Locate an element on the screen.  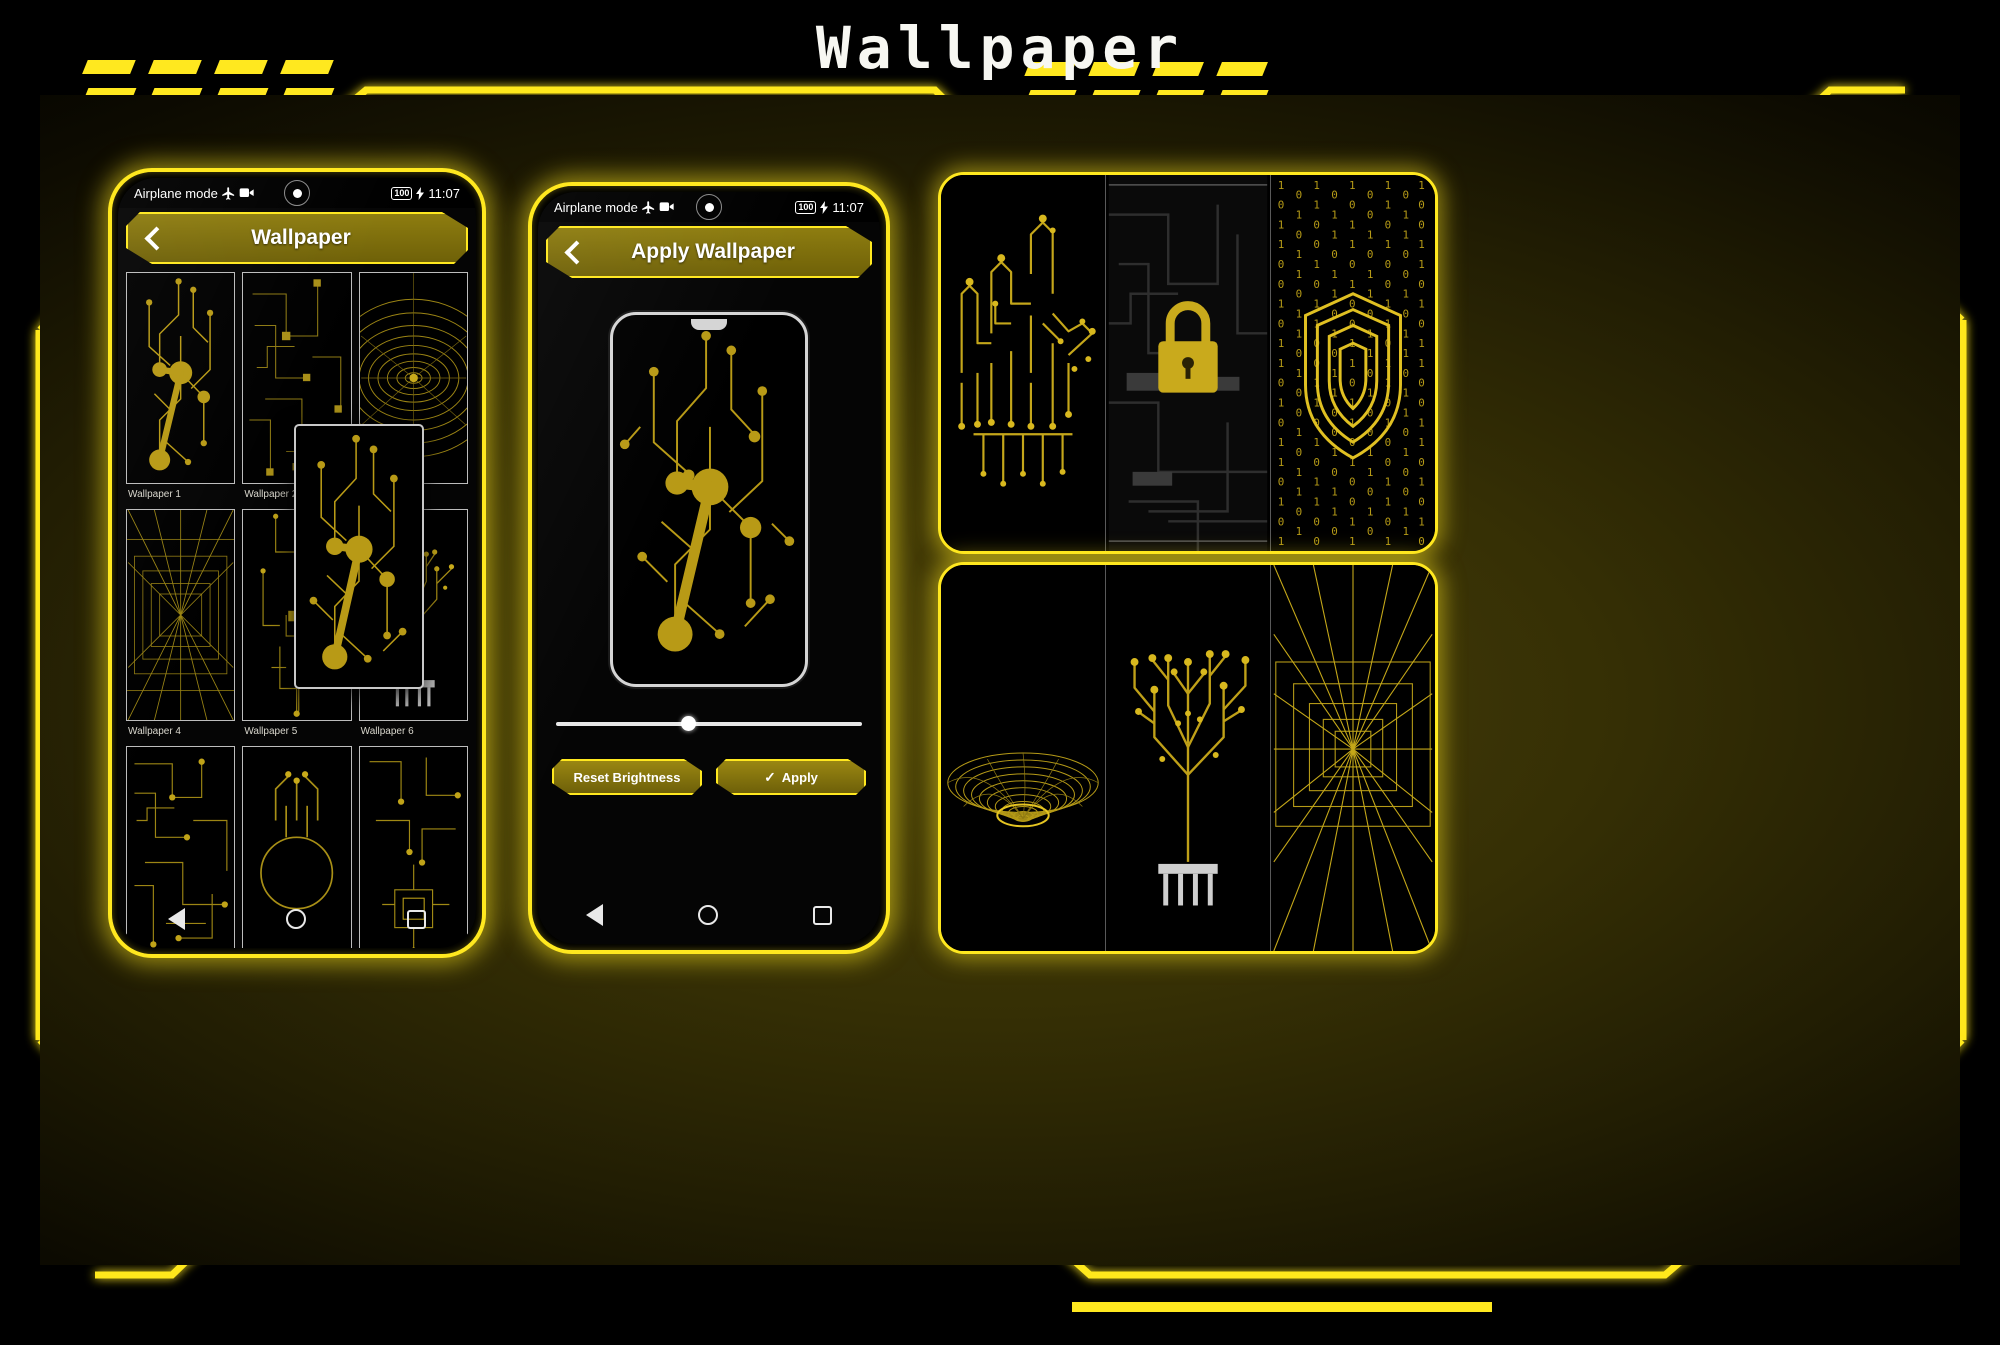
wallpaper-preview-screen is located at coordinates (709, 499).